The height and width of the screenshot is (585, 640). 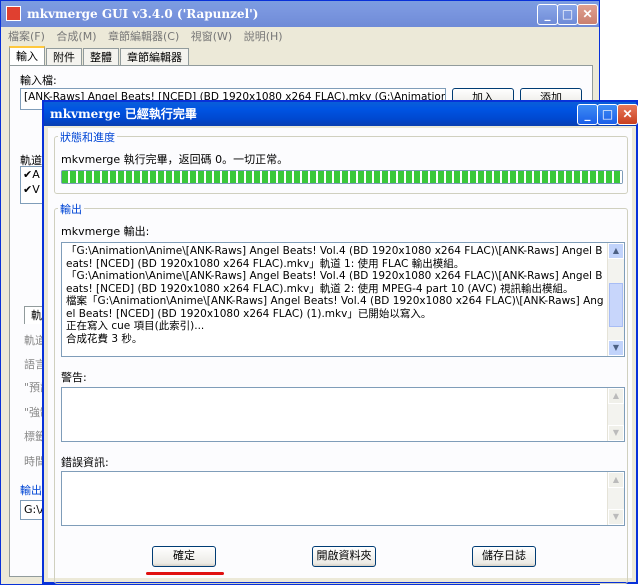 What do you see at coordinates (13, 13) in the screenshot?
I see `app-icon` at bounding box center [13, 13].